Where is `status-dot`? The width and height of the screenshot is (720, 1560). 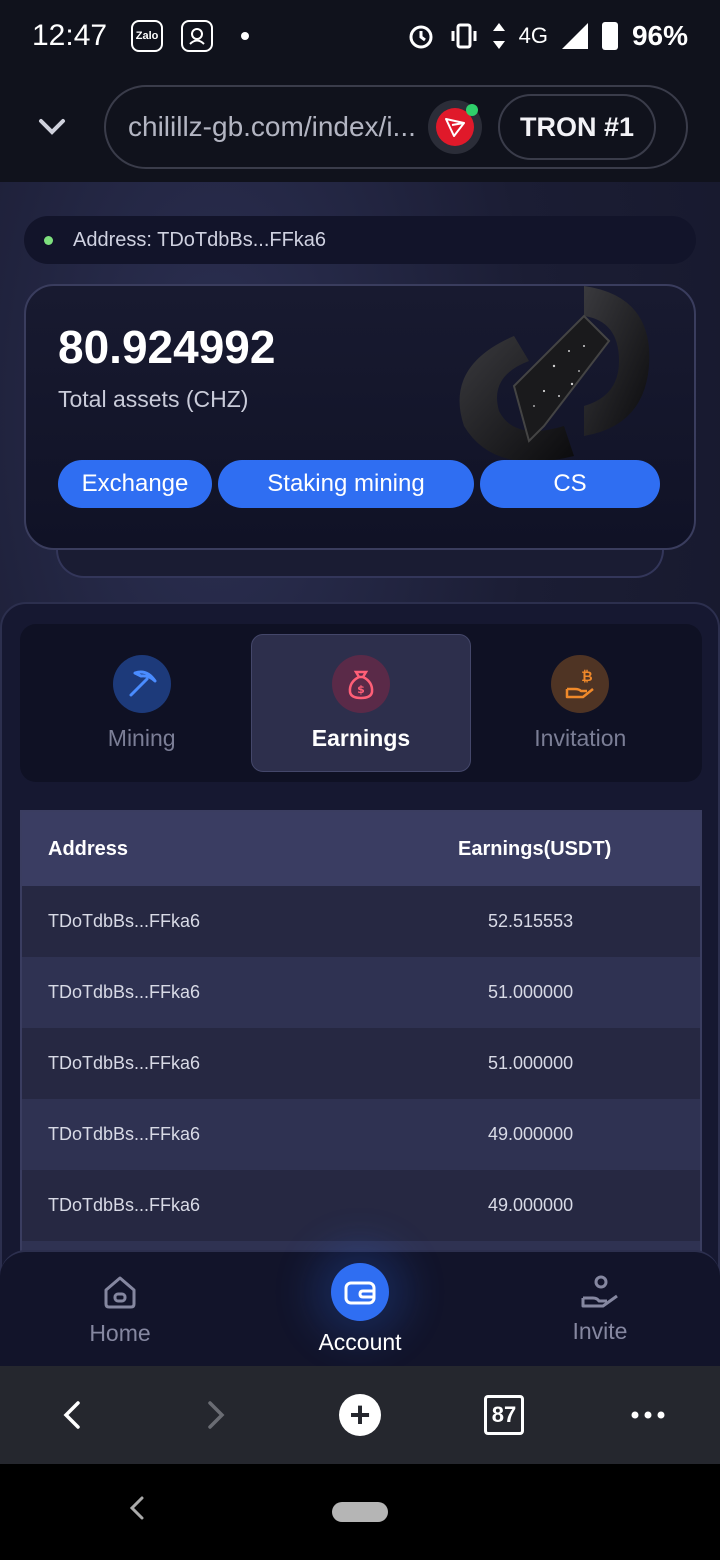
status-dot is located at coordinates (48, 240).